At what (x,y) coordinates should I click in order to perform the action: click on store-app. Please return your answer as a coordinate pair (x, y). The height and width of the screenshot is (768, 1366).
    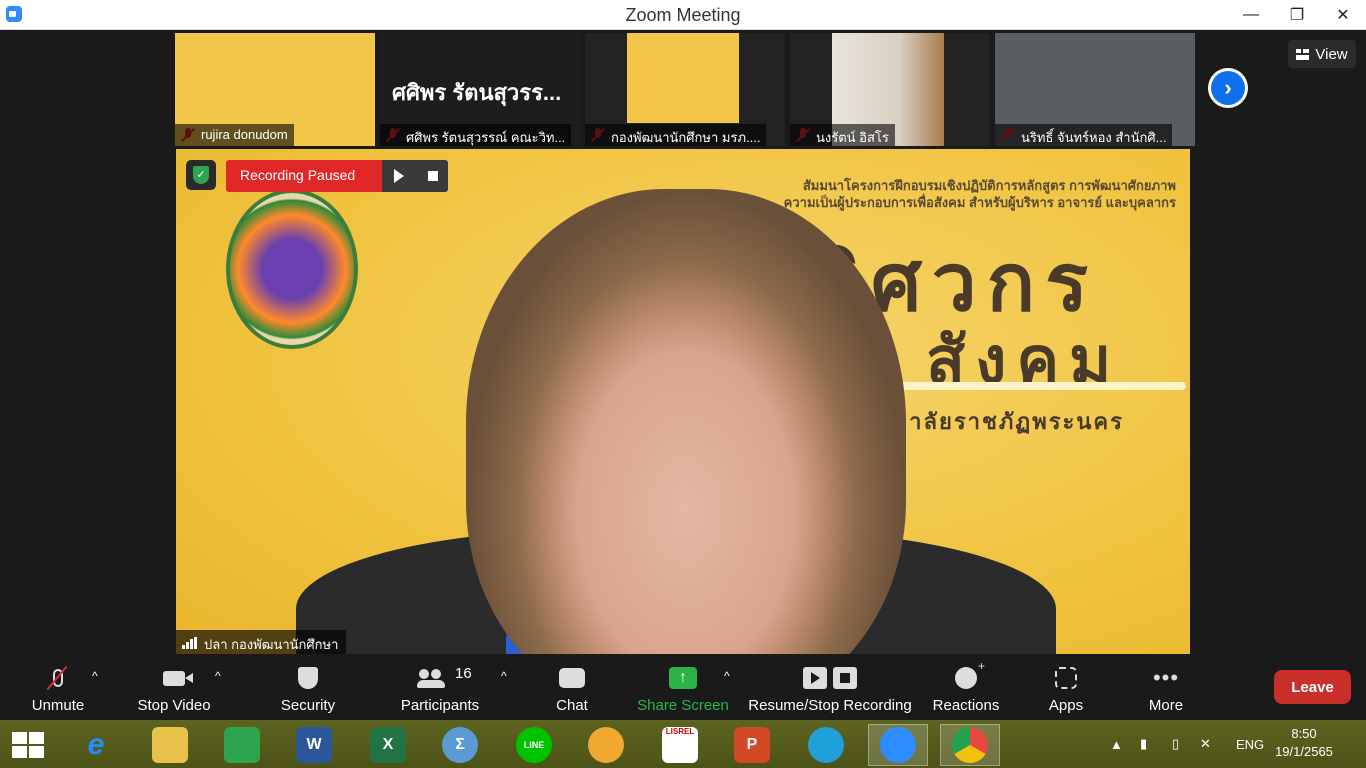
    Looking at the image, I should click on (242, 745).